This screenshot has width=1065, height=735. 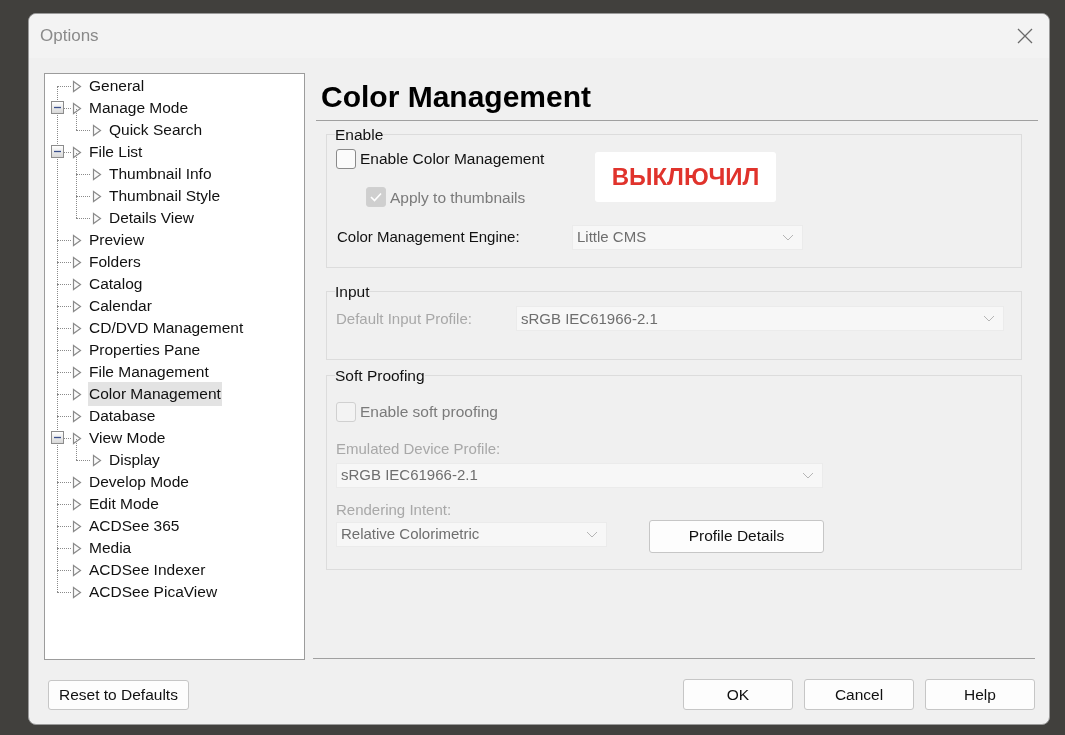 What do you see at coordinates (165, 196) in the screenshot?
I see `tree-item: Thumbnail Style` at bounding box center [165, 196].